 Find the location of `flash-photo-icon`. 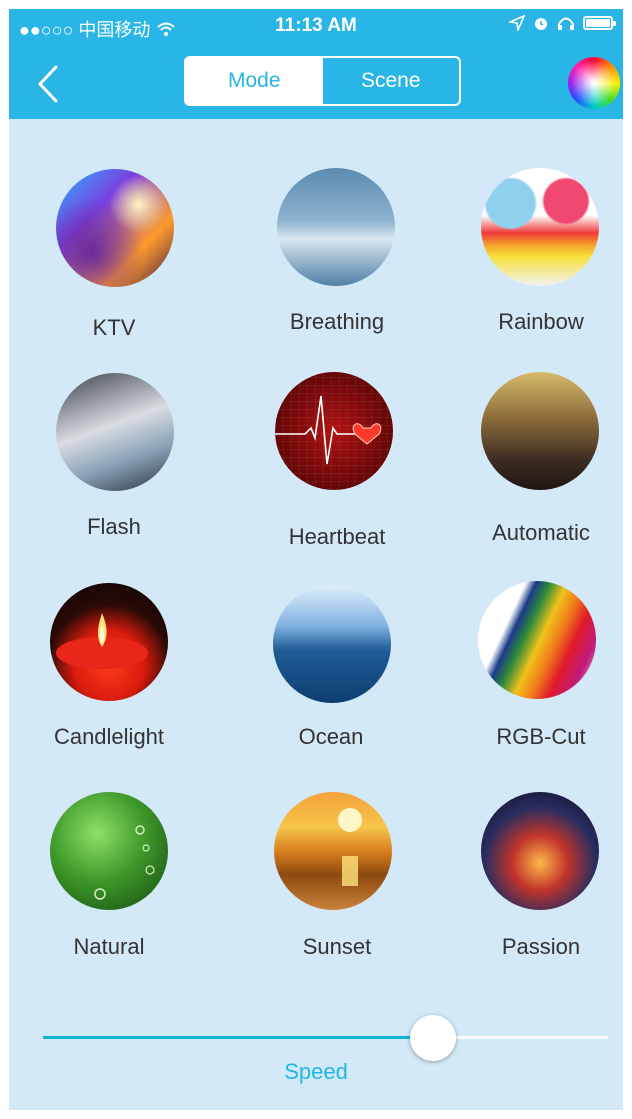

flash-photo-icon is located at coordinates (115, 432).